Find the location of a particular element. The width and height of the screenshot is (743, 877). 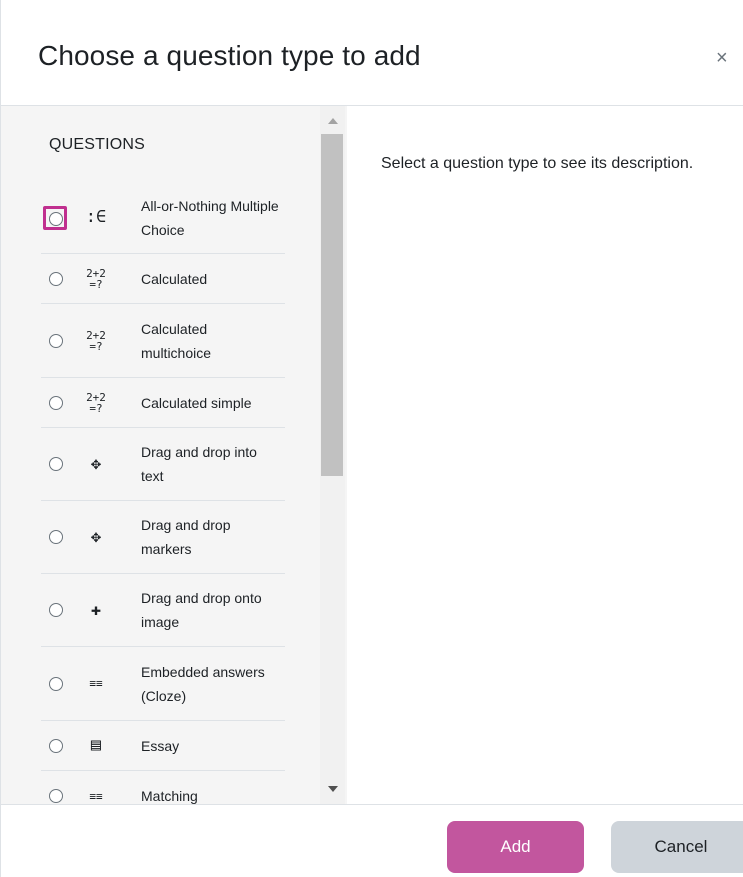

questions-heading: QUESTIONS is located at coordinates (97, 144).